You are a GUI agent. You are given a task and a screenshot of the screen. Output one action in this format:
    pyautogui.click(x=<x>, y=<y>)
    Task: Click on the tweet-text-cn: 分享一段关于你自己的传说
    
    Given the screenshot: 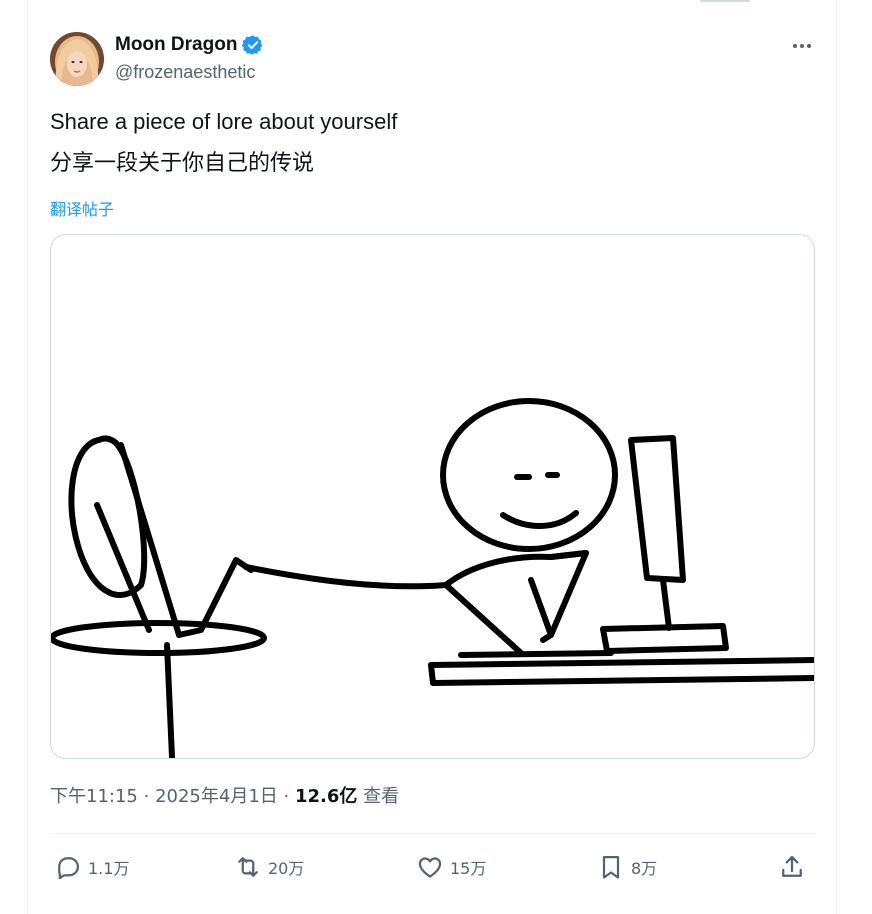 What is the action you would take?
    pyautogui.click(x=182, y=163)
    